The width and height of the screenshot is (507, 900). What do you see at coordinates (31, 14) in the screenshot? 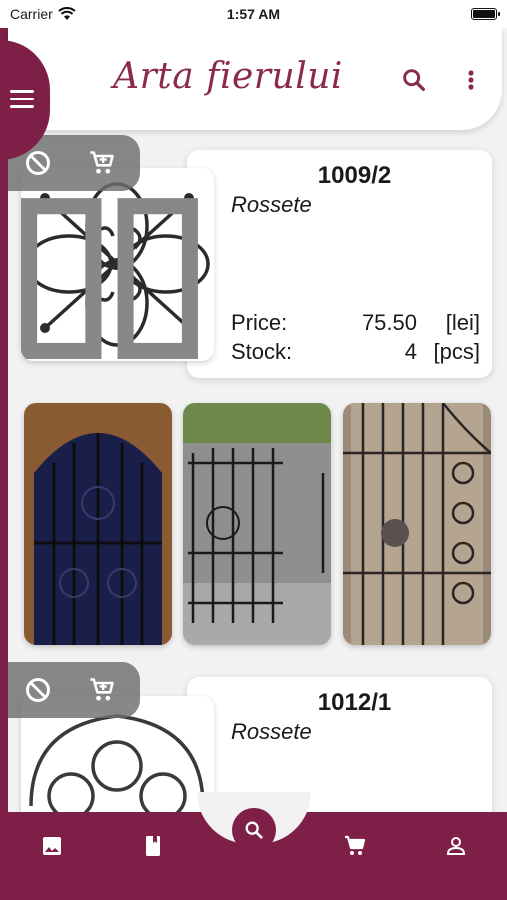
I see `carrier-label: Carrier` at bounding box center [31, 14].